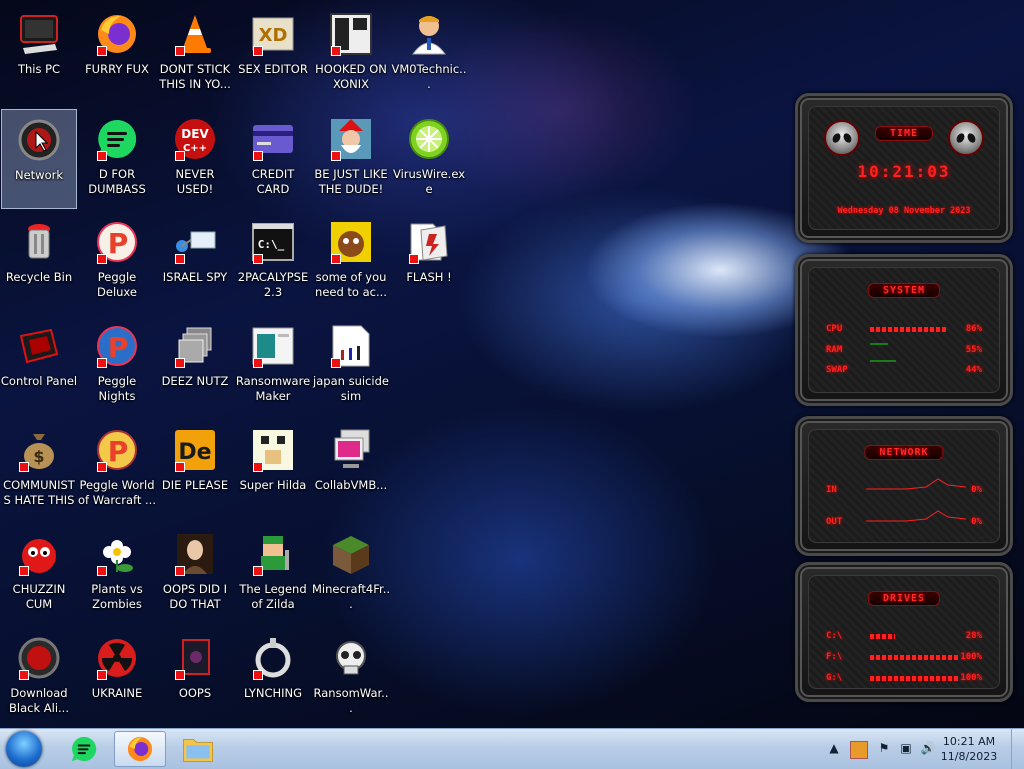 Image resolution: width=1024 pixels, height=769 pixels. Describe the element at coordinates (914, 678) in the screenshot. I see `drive-g-bar` at that location.